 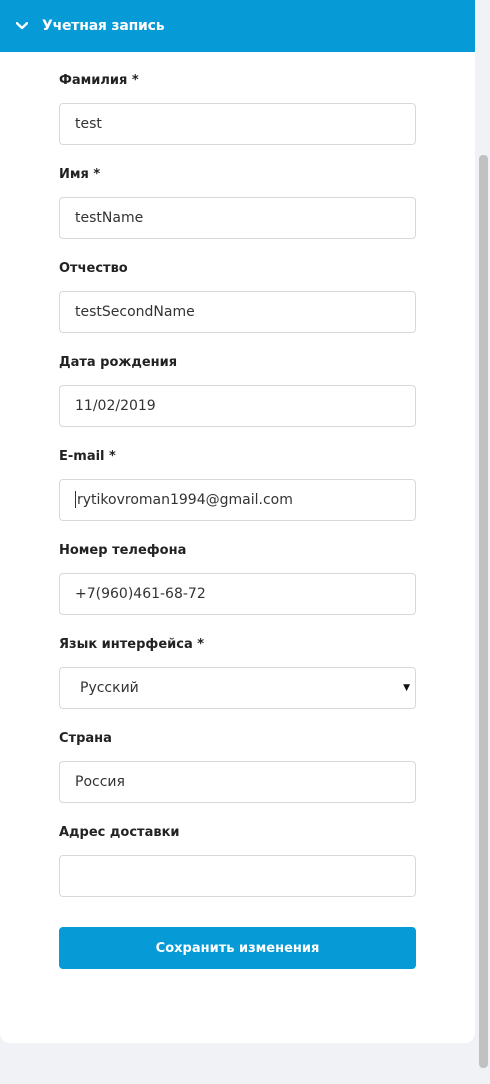 I want to click on section-title: Учетная запись, so click(x=103, y=26).